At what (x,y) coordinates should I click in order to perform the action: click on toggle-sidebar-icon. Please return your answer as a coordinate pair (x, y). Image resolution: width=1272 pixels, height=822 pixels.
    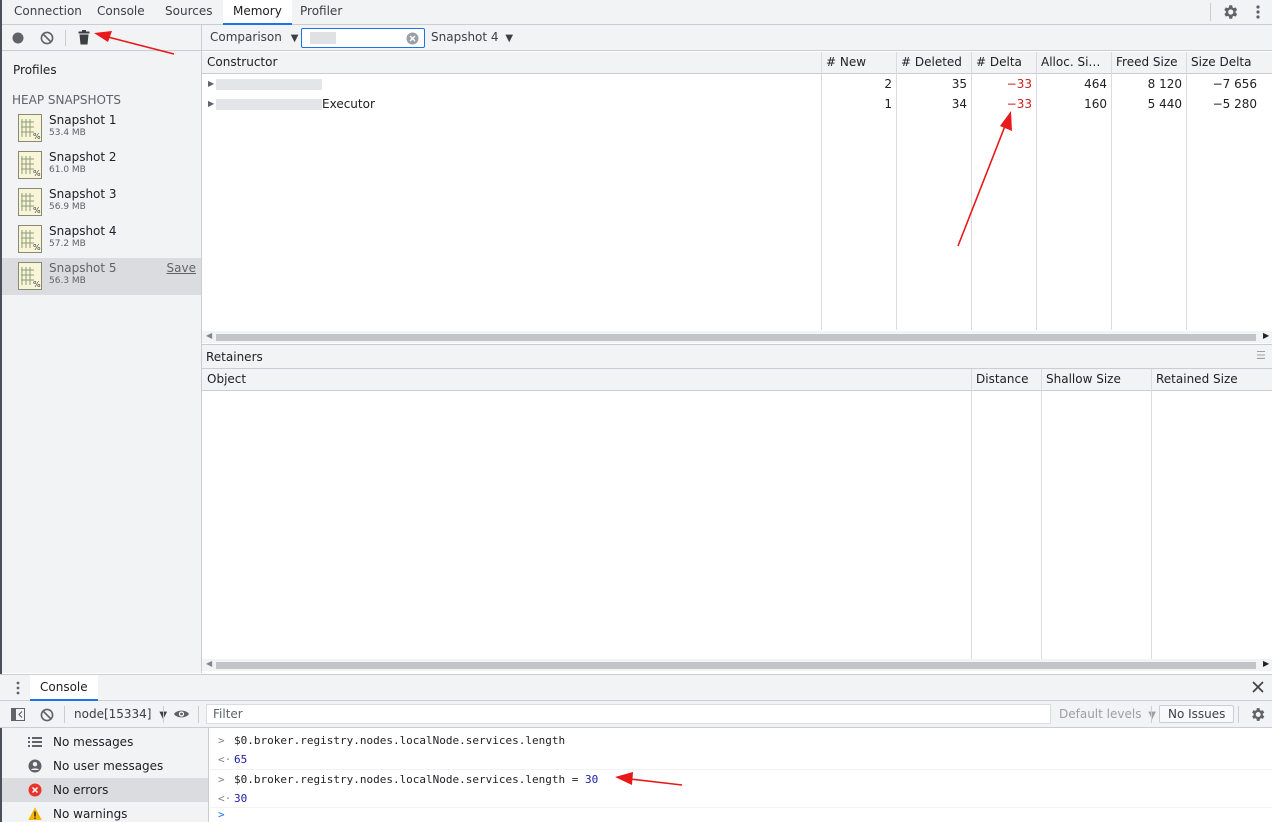
    Looking at the image, I should click on (18, 714).